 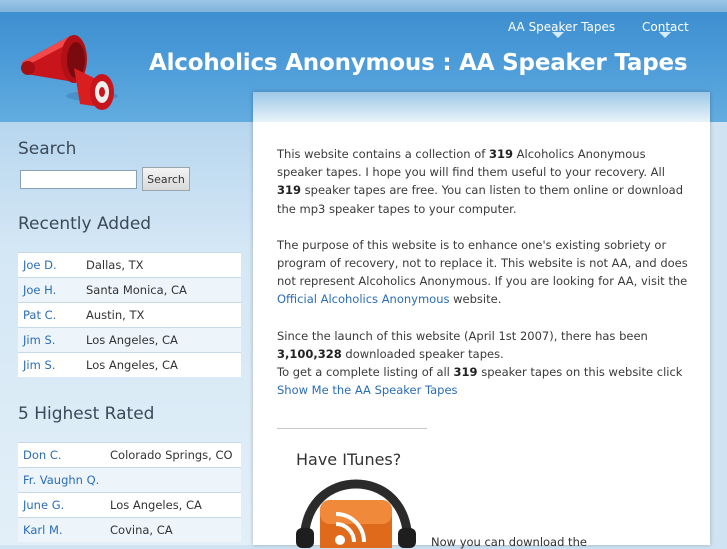 What do you see at coordinates (136, 290) in the screenshot?
I see `speaker-location: Santa Monica, CA` at bounding box center [136, 290].